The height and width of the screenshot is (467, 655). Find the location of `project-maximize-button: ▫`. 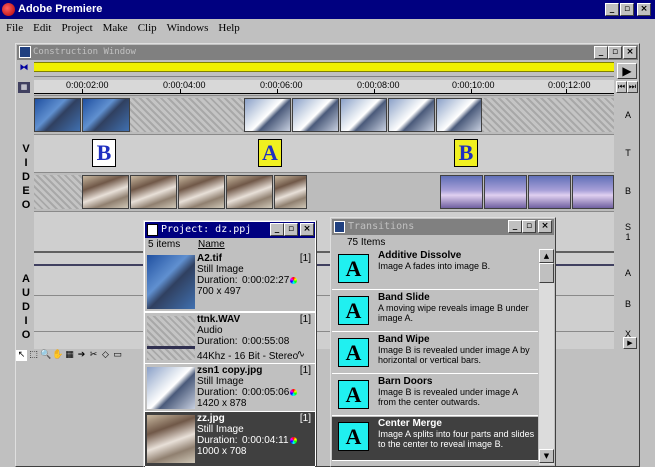

project-maximize-button: ▫ is located at coordinates (291, 229).